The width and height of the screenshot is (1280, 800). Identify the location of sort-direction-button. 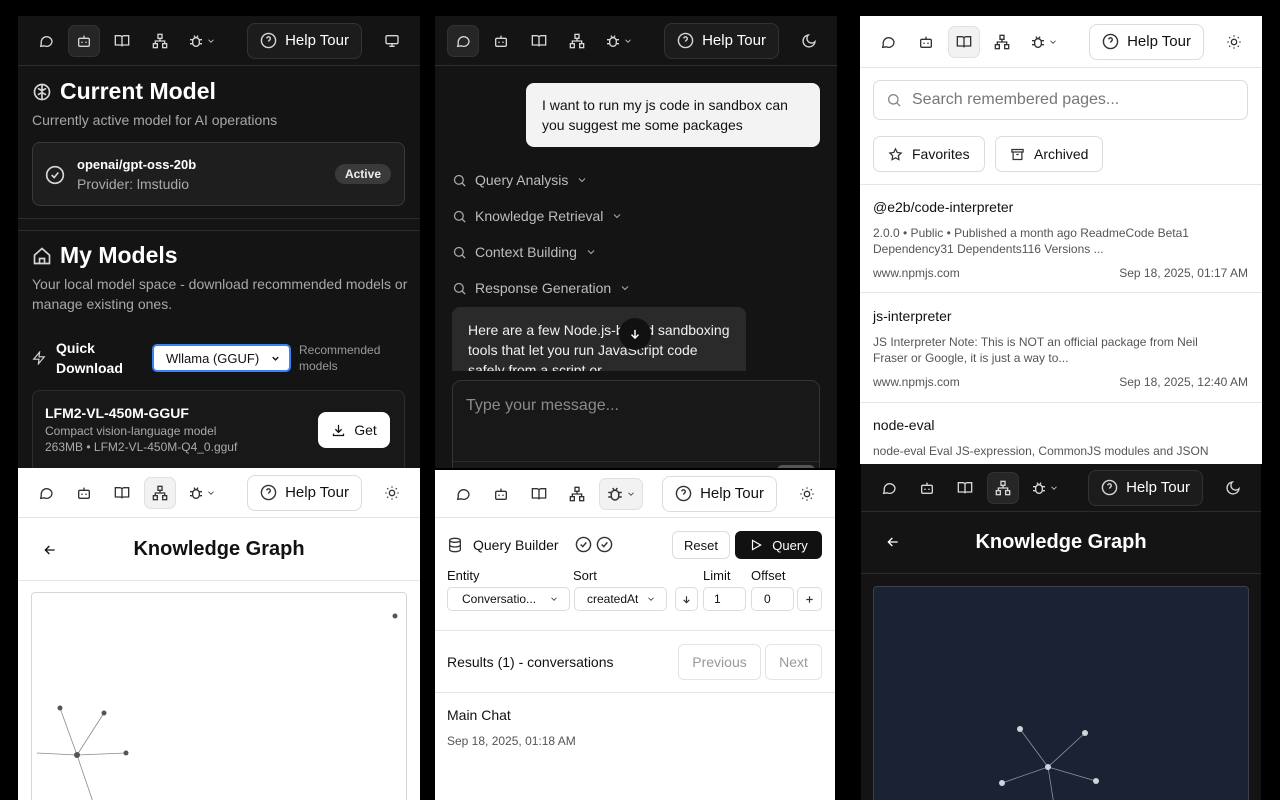
(686, 599).